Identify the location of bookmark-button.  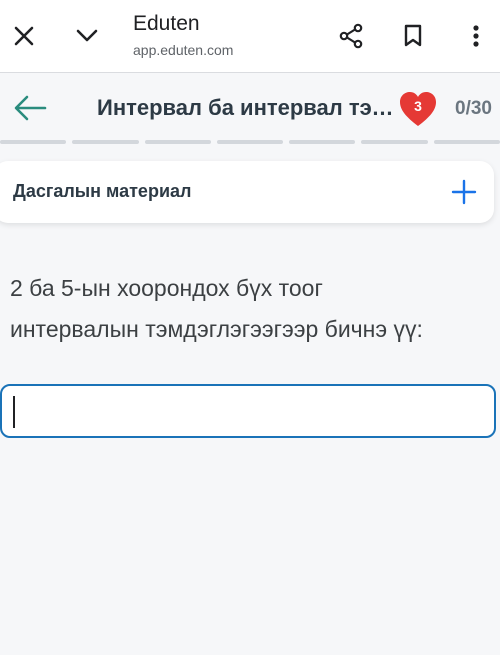
(413, 36).